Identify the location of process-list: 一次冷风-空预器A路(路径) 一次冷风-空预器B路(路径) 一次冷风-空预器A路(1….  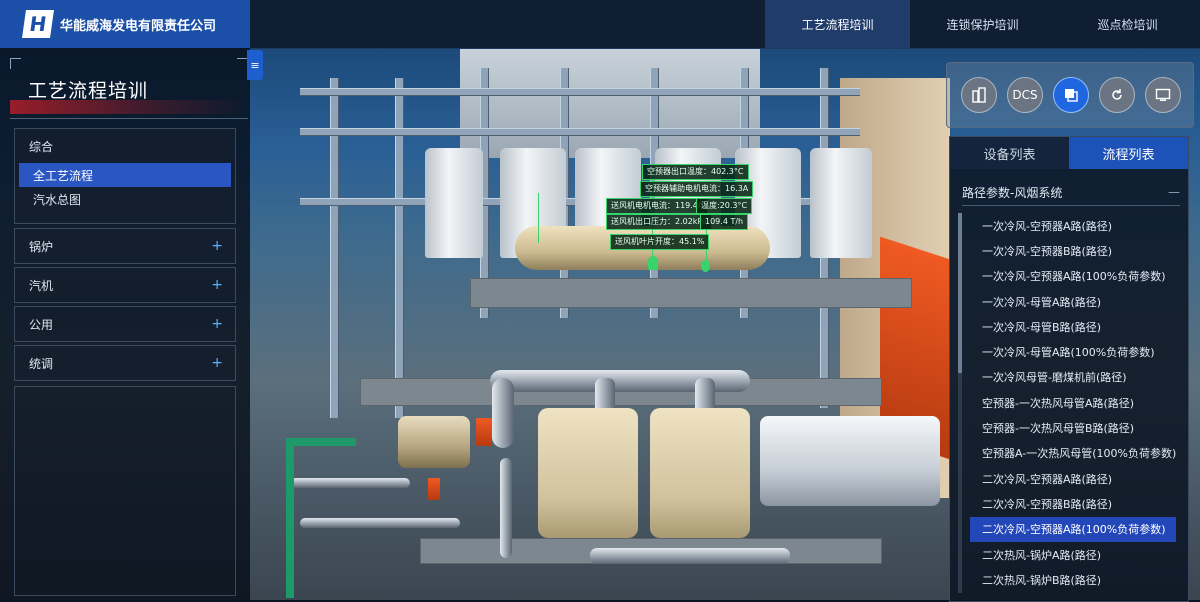
(1073, 406).